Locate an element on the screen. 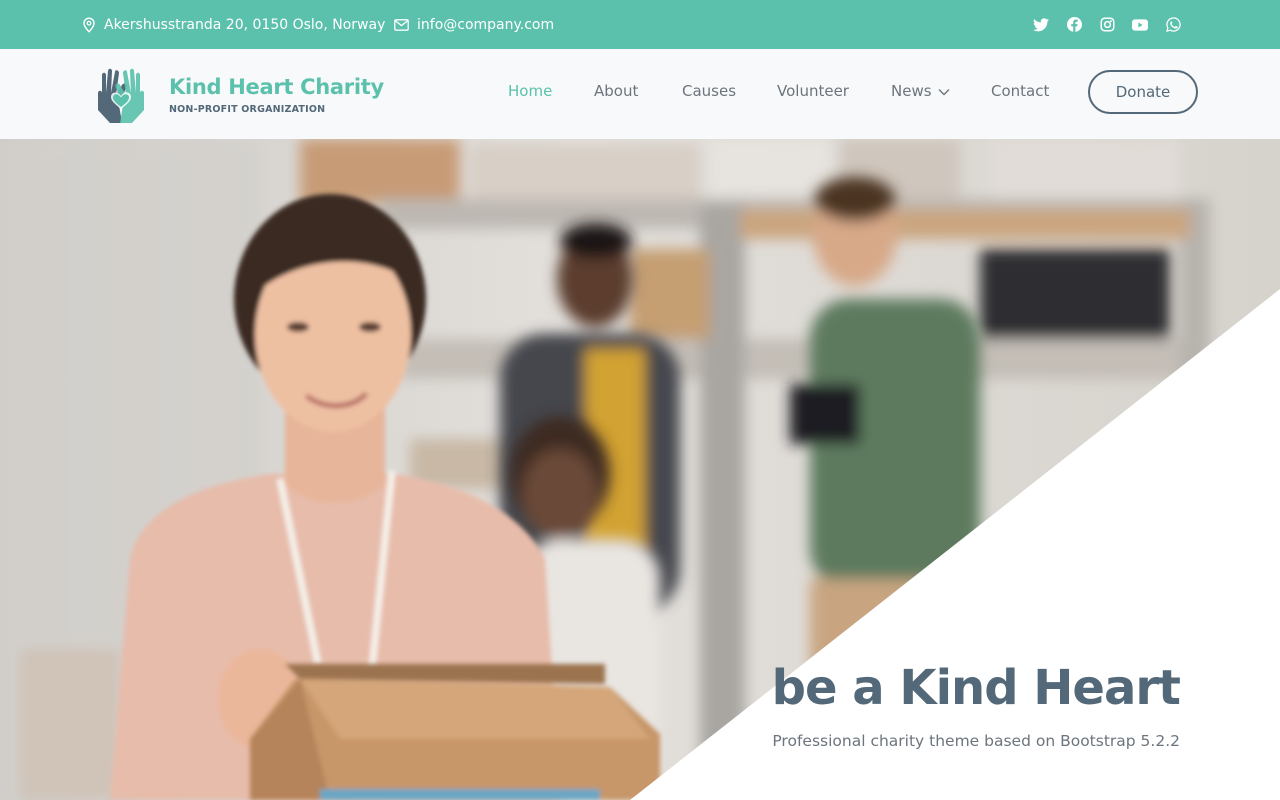 The image size is (1280, 800). nav-news-dropdown: News is located at coordinates (920, 91).